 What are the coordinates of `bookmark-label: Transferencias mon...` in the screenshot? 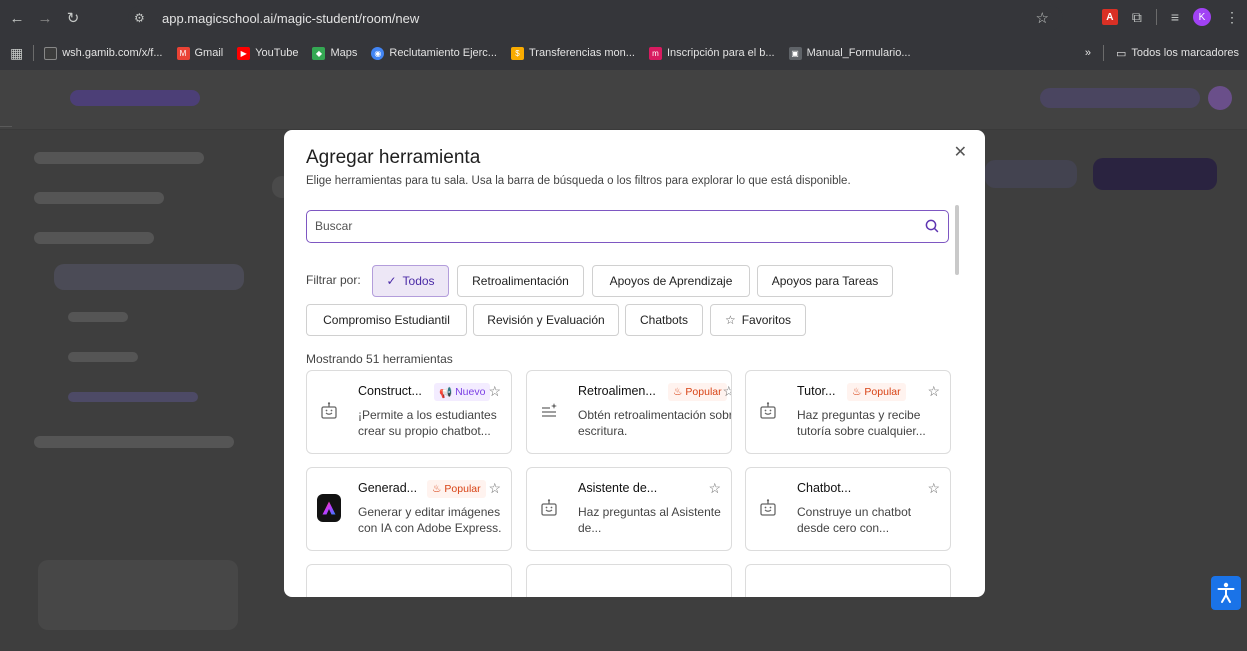 It's located at (581, 53).